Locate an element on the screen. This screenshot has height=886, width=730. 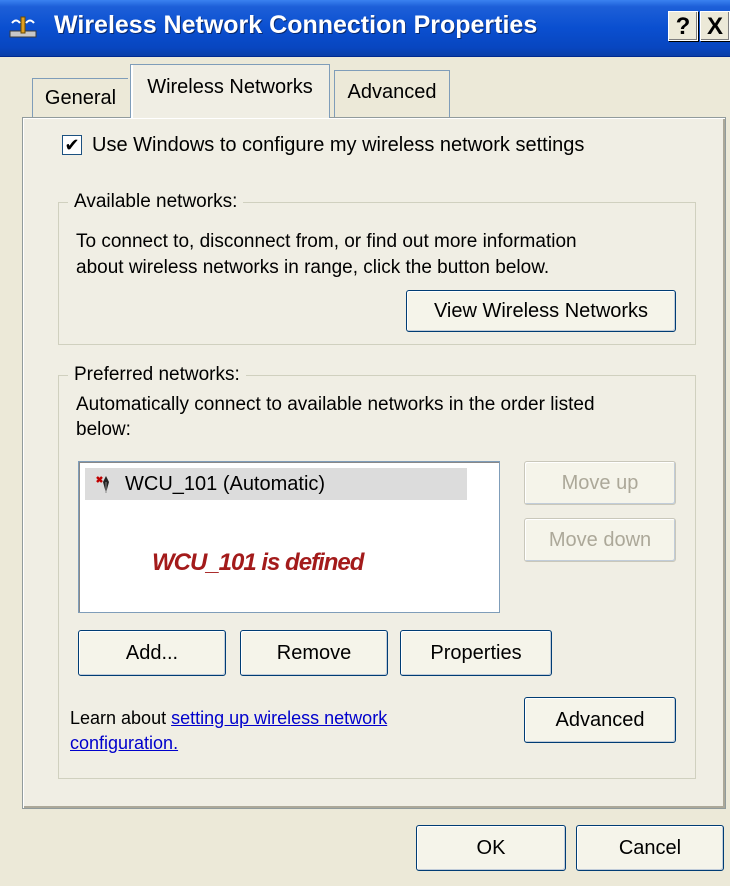
tab-general: General is located at coordinates (80, 98).